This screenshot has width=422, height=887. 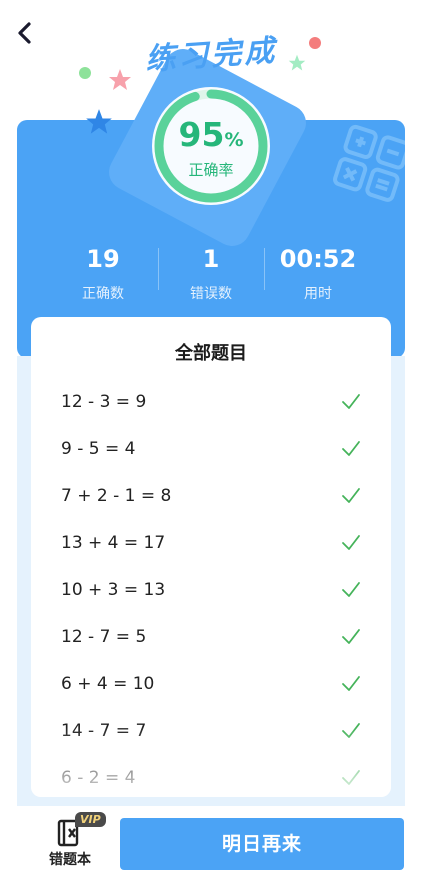 What do you see at coordinates (113, 543) in the screenshot?
I see `question-expression: 13 + 4 = 17` at bounding box center [113, 543].